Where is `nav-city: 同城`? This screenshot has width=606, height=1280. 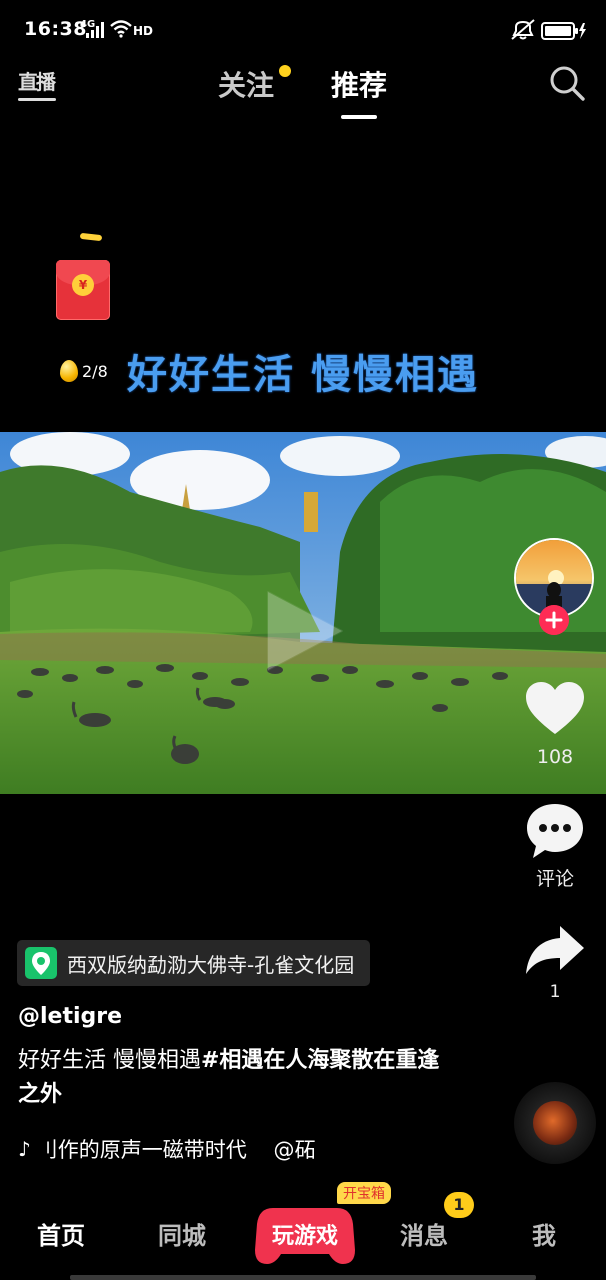
nav-city: 同城 is located at coordinates (182, 1233).